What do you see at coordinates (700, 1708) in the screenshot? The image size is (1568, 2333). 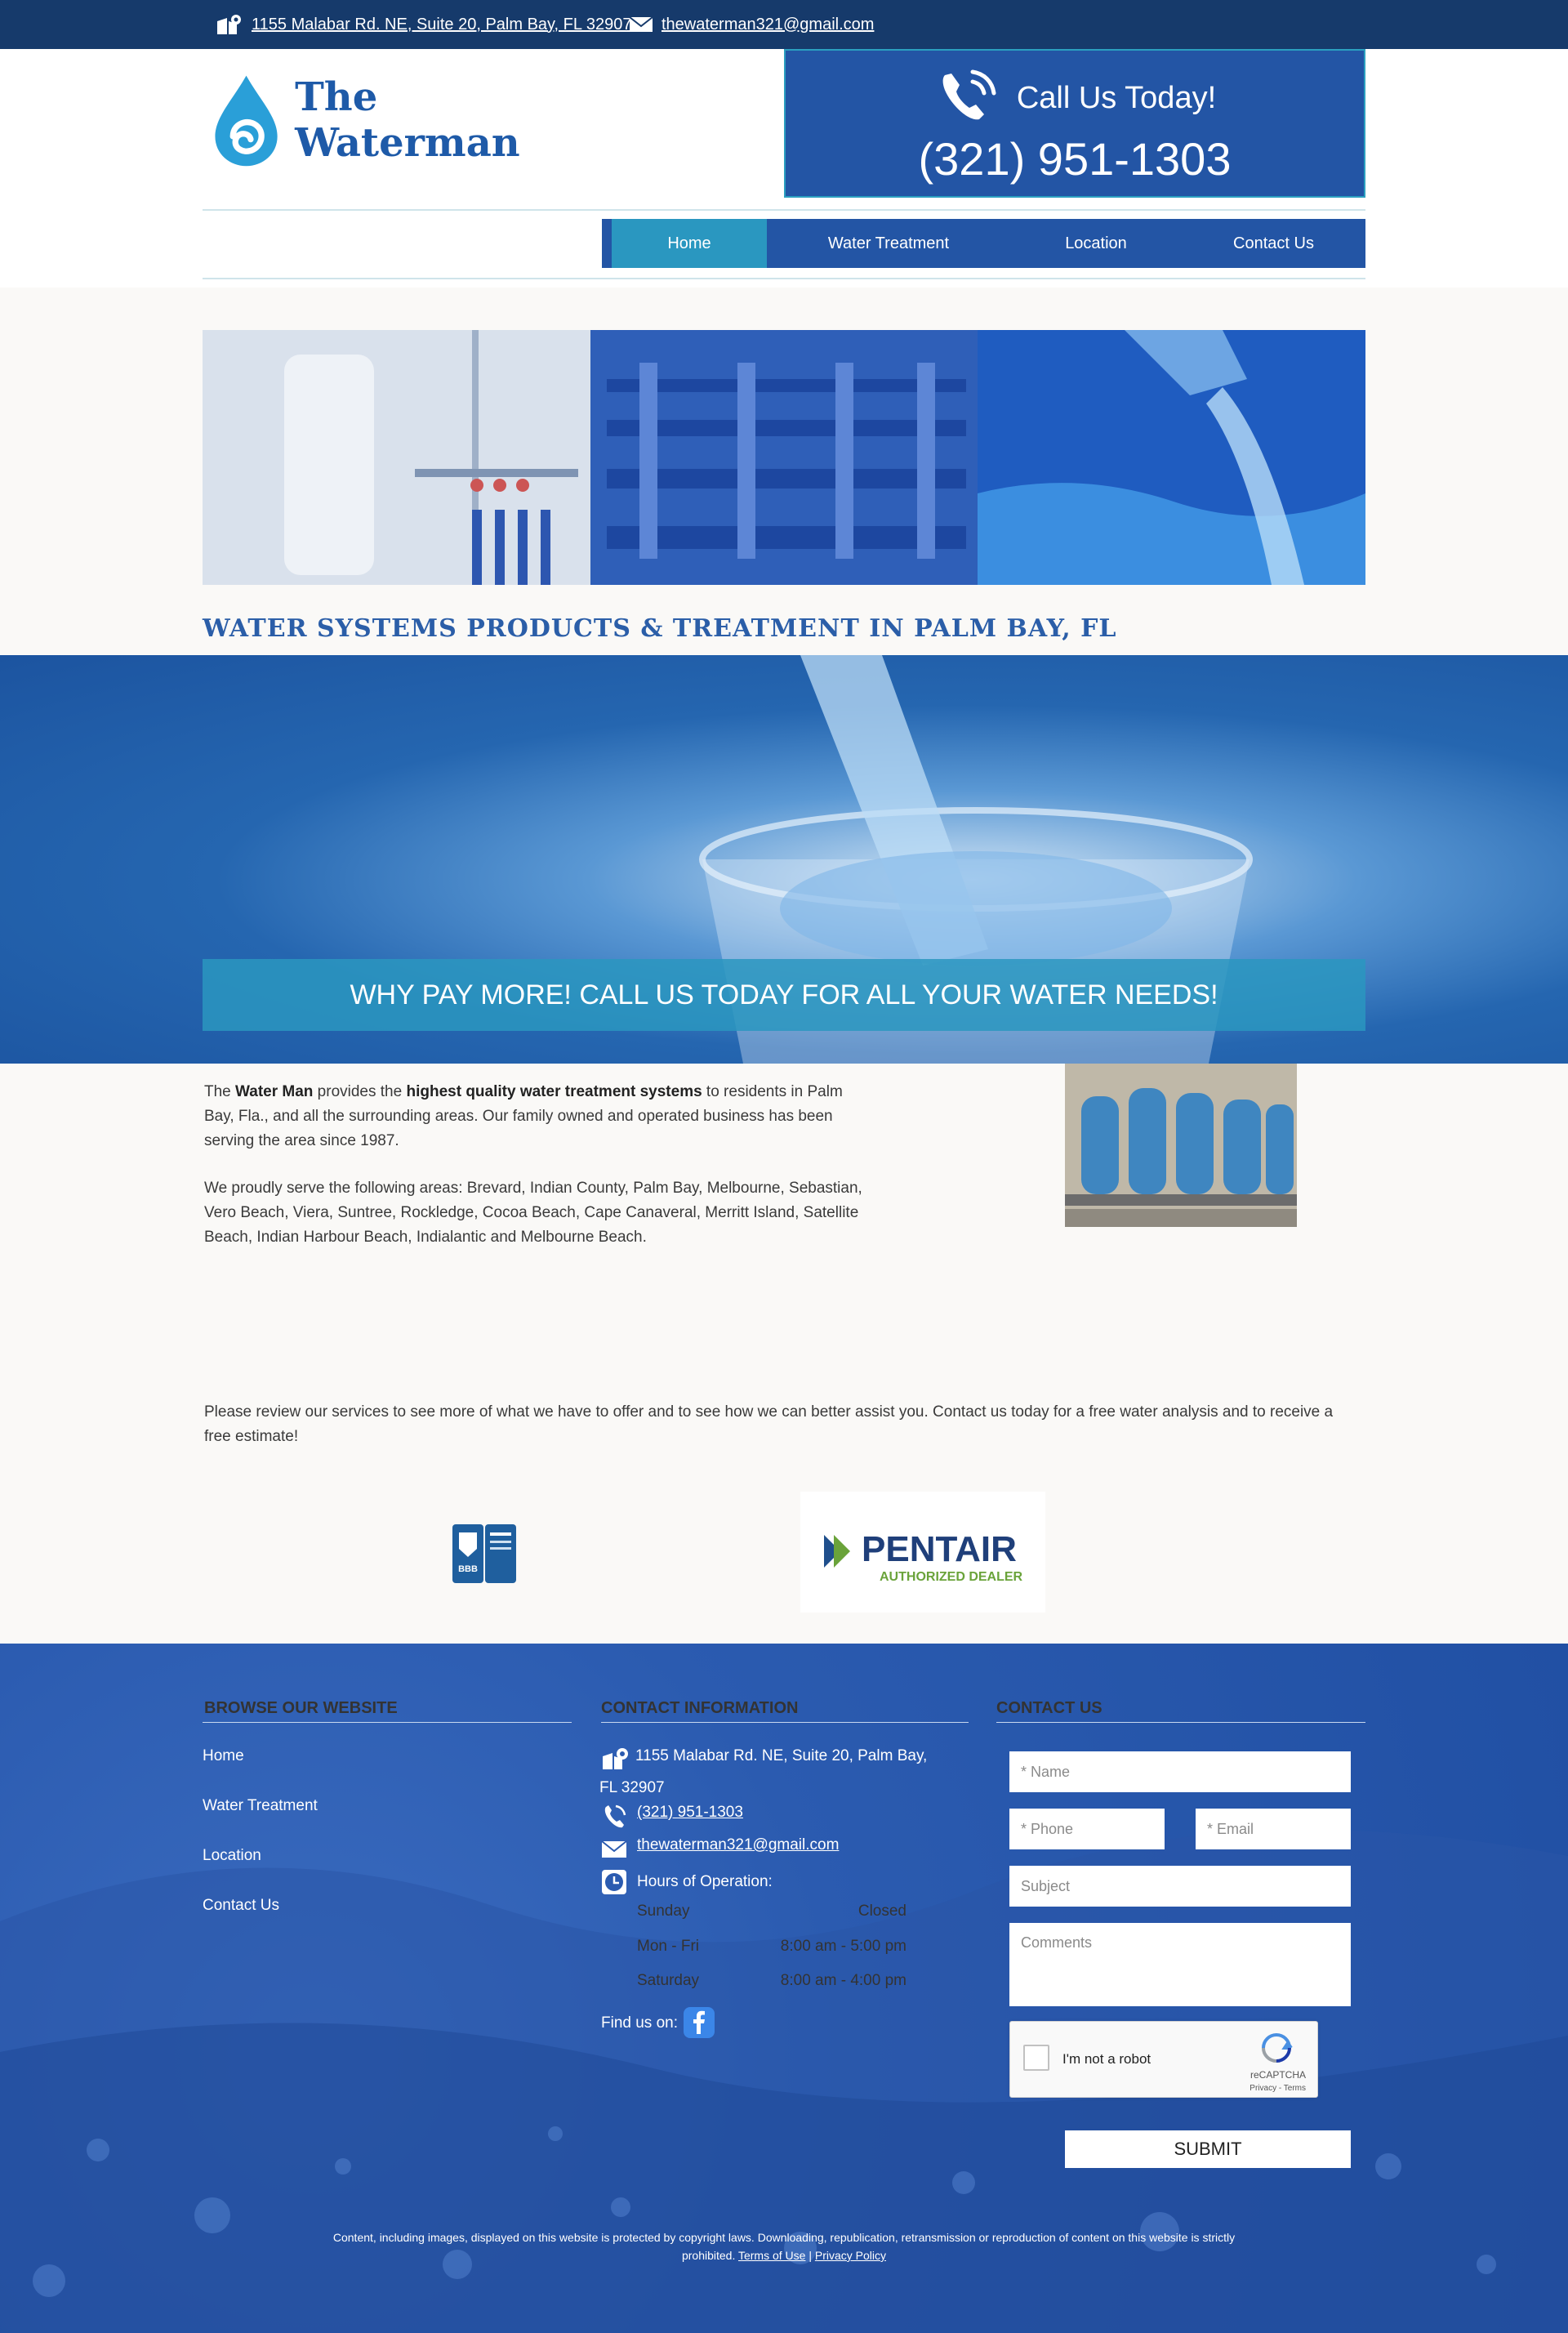 I see `contact-info-title: CONTACT INFORMATION` at bounding box center [700, 1708].